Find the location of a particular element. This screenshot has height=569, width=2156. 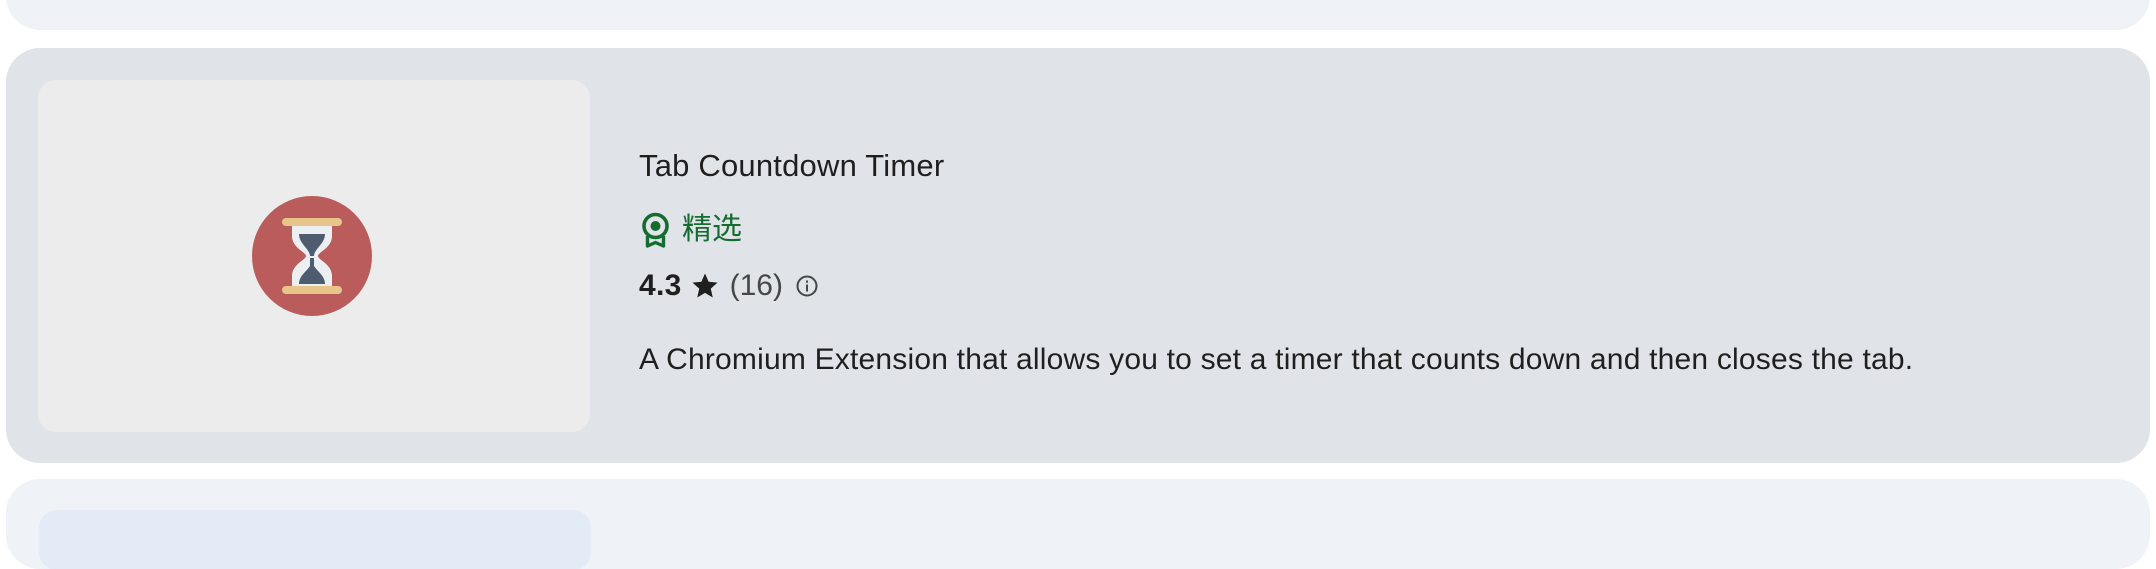

star-icon is located at coordinates (705, 285).